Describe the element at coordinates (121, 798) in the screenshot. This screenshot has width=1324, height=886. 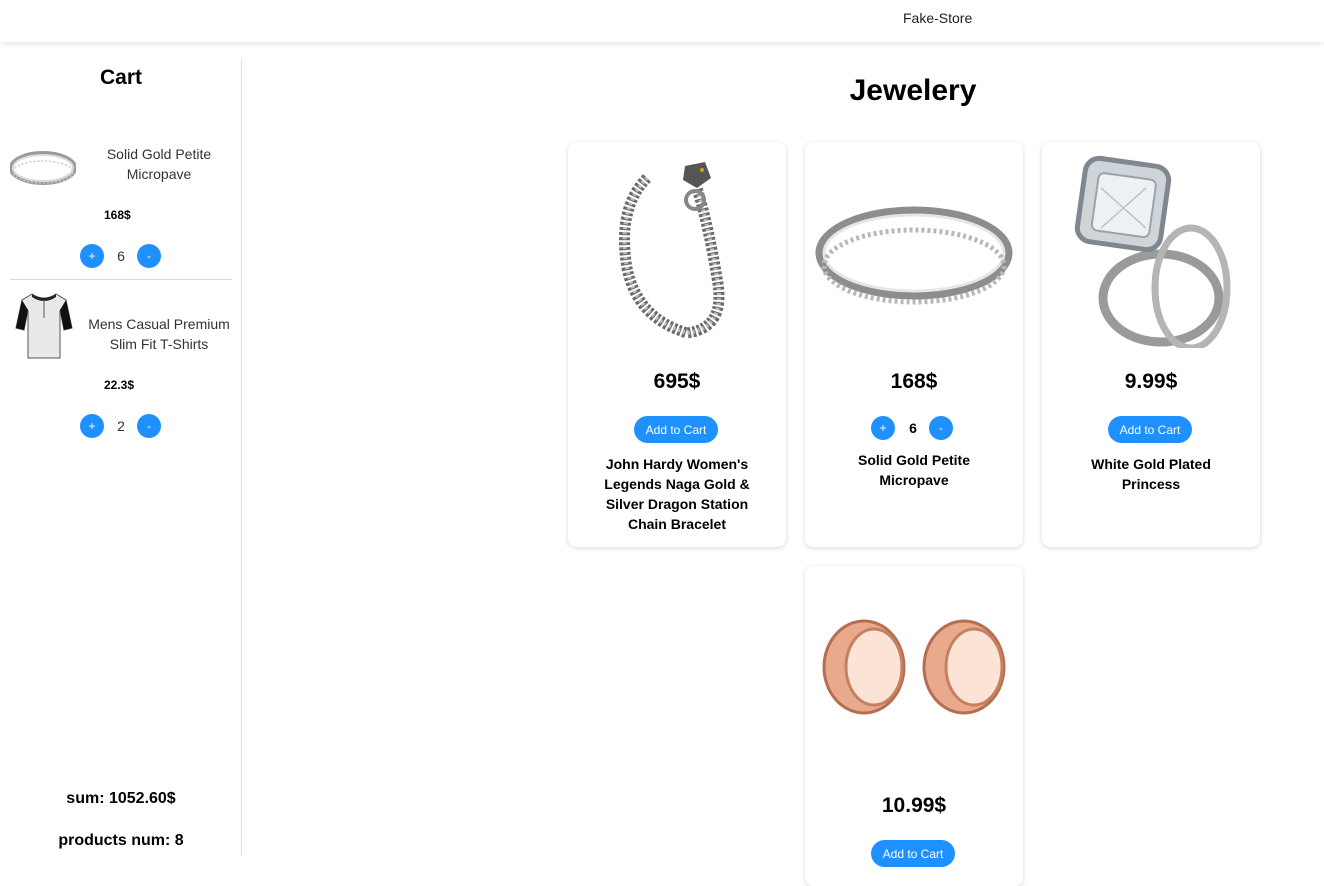
I see `cart-sum: sum: 1052.60$` at that location.